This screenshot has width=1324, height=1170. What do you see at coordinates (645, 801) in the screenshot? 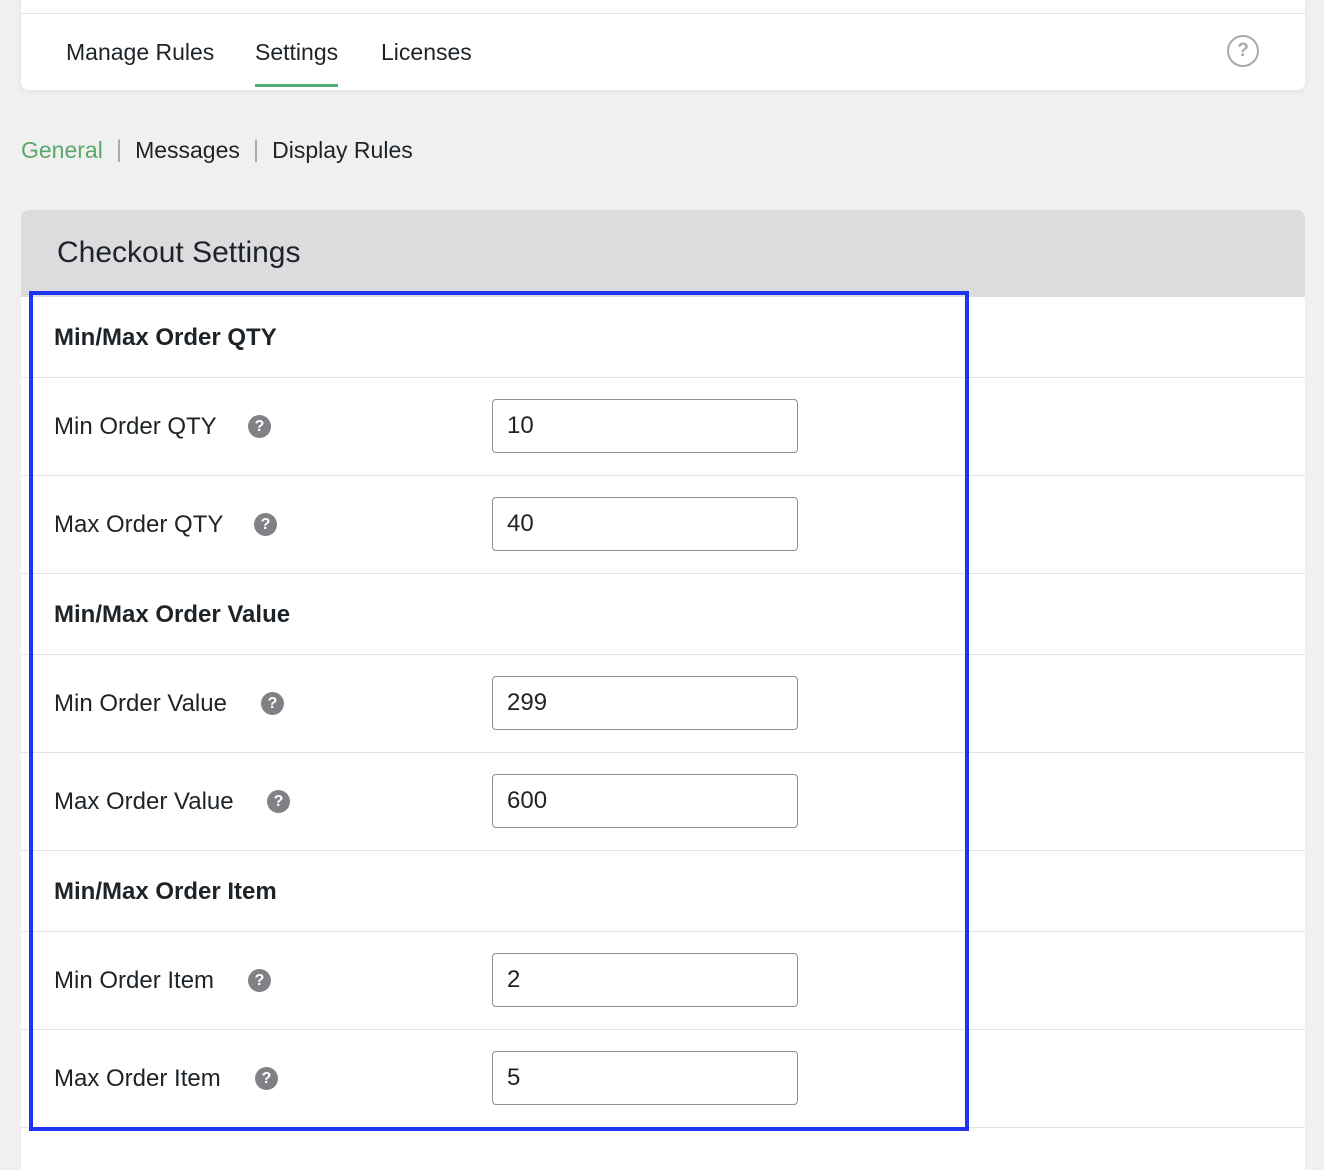
I see `max-order-value-input` at bounding box center [645, 801].